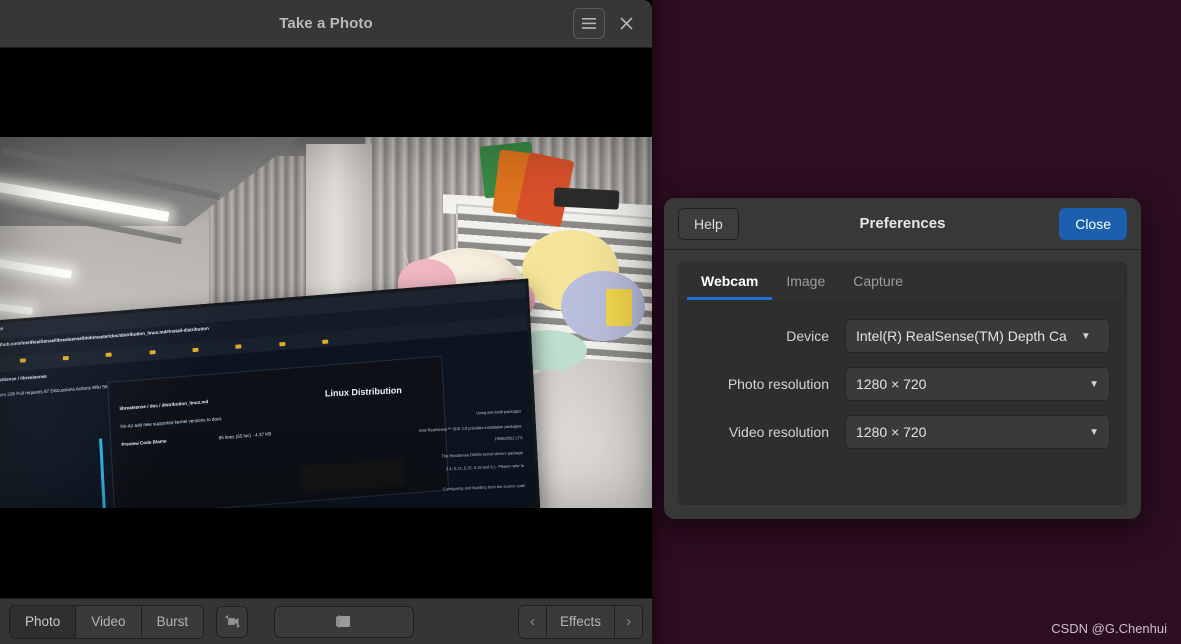  I want to click on screen-doc-line: 19/08/2022 LTS, so click(508, 438).